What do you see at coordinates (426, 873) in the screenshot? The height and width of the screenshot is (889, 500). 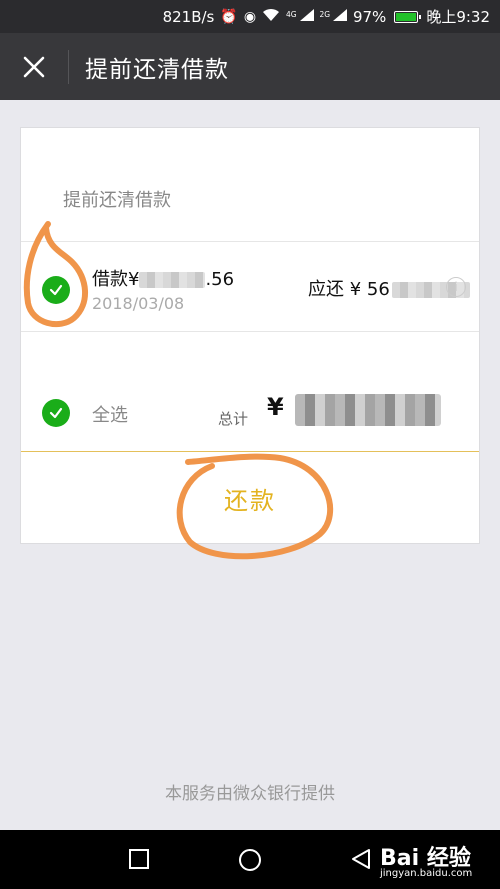 I see `baidu-watermark-url: jingyan.baidu.com` at bounding box center [426, 873].